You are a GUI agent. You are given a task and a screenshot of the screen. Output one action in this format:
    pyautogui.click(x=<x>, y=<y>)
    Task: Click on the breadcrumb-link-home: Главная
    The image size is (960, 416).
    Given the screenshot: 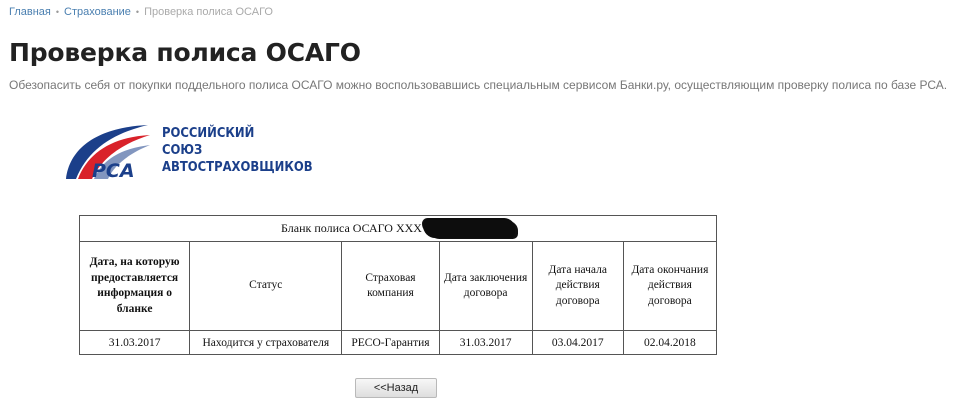 What is the action you would take?
    pyautogui.click(x=30, y=12)
    